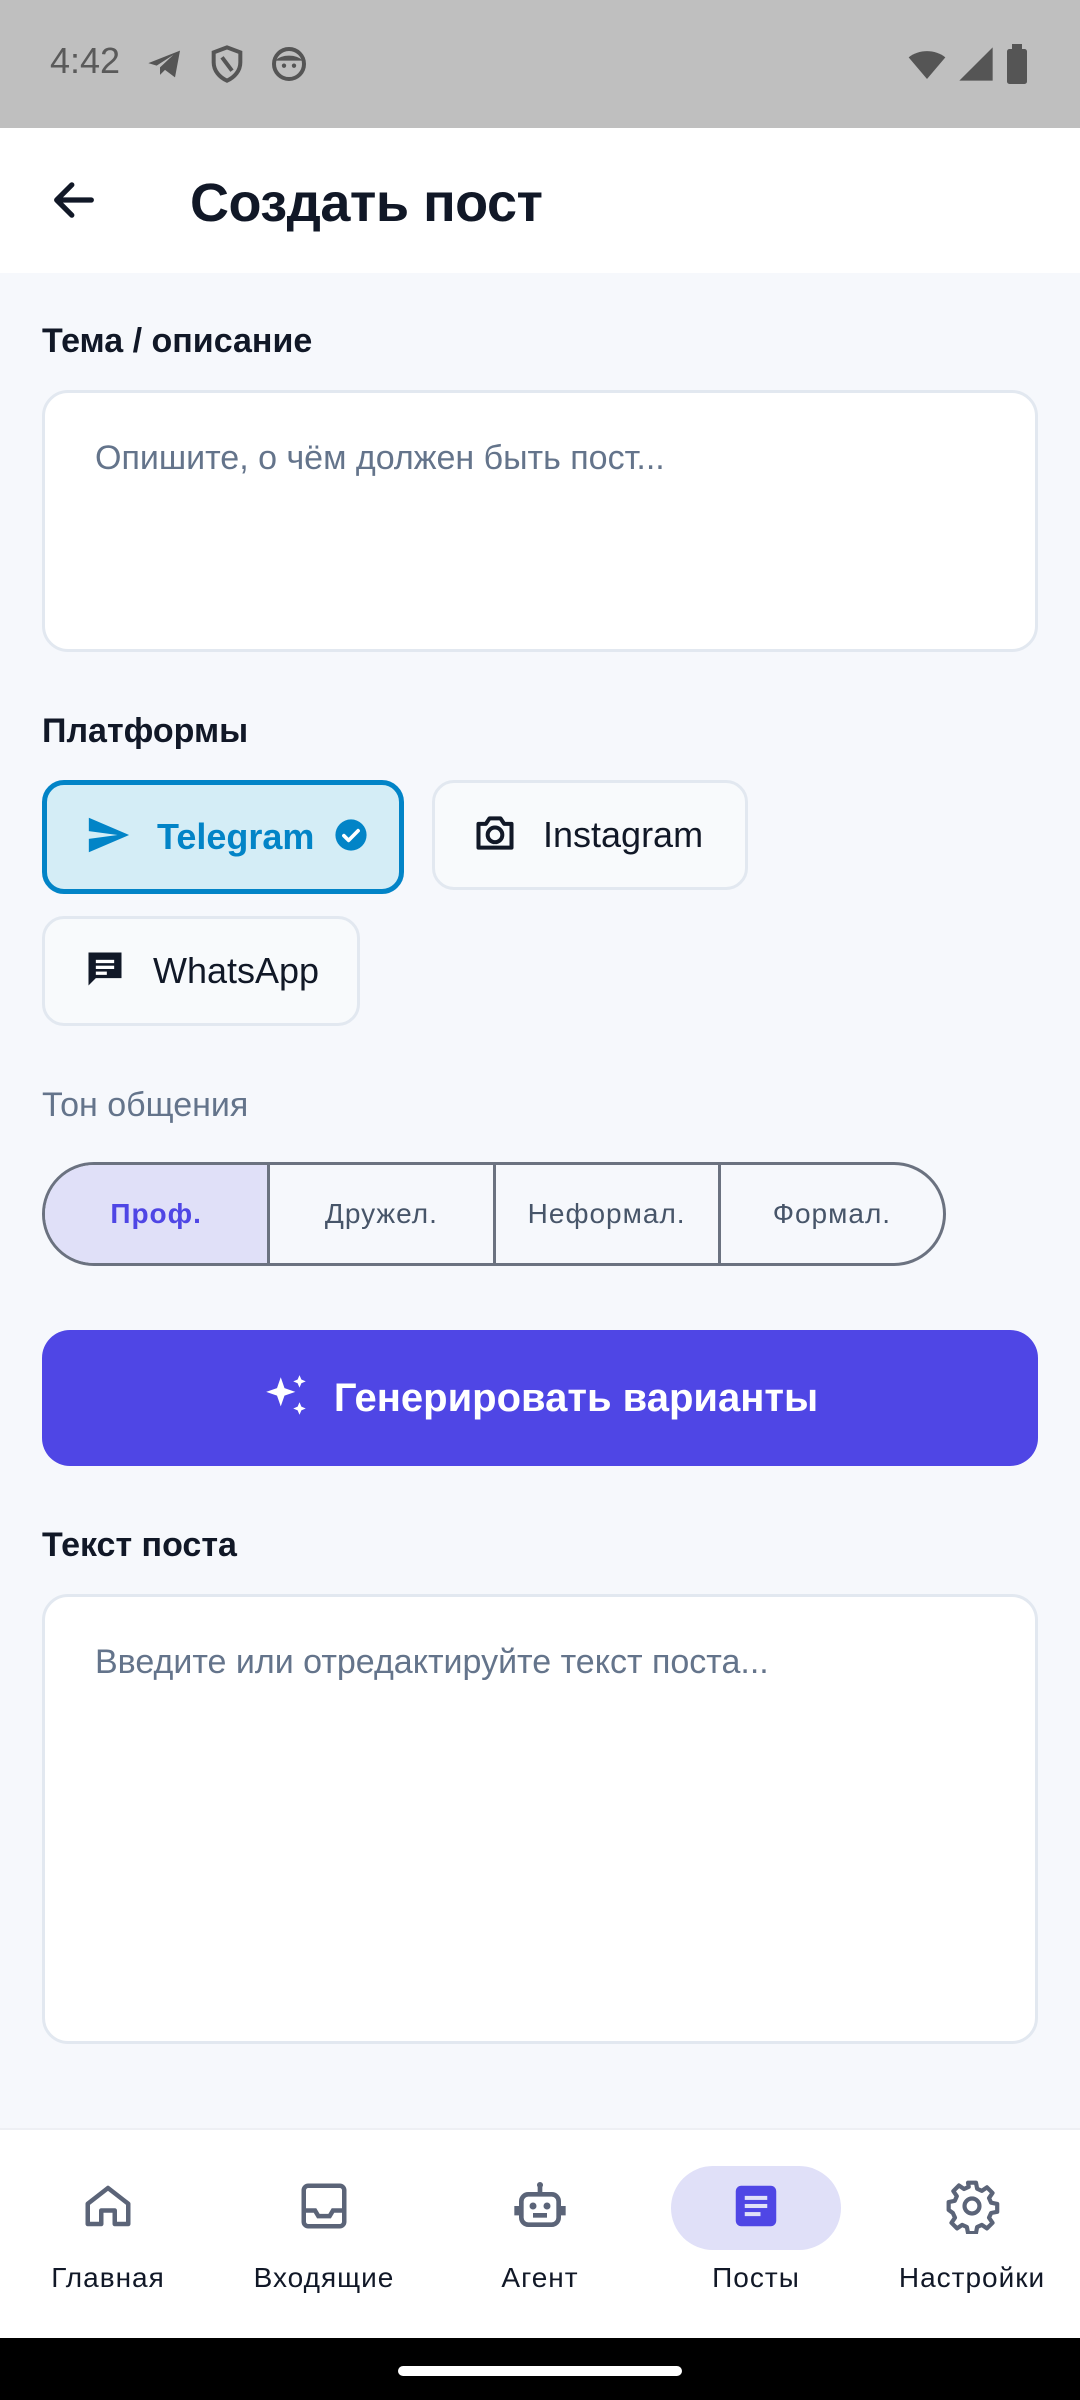  I want to click on nav-label: Посты, so click(756, 2277).